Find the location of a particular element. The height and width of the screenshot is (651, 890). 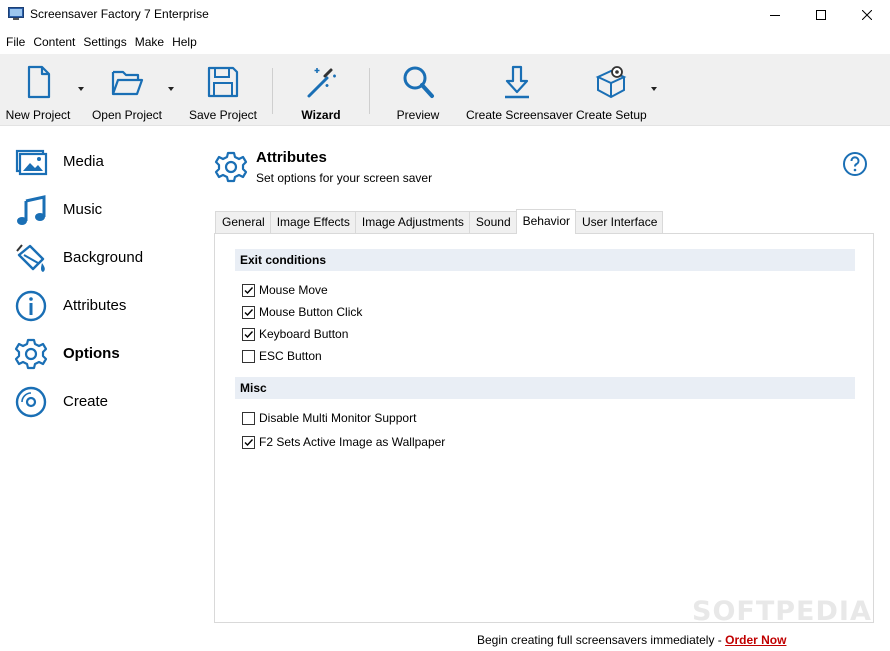

sidebar-item-music: Music is located at coordinates (100, 211).